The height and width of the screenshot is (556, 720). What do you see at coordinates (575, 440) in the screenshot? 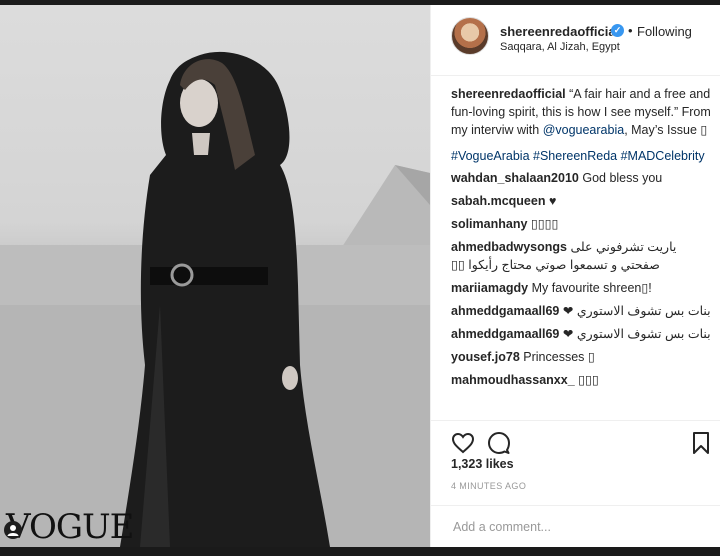
I see `action-bar` at bounding box center [575, 440].